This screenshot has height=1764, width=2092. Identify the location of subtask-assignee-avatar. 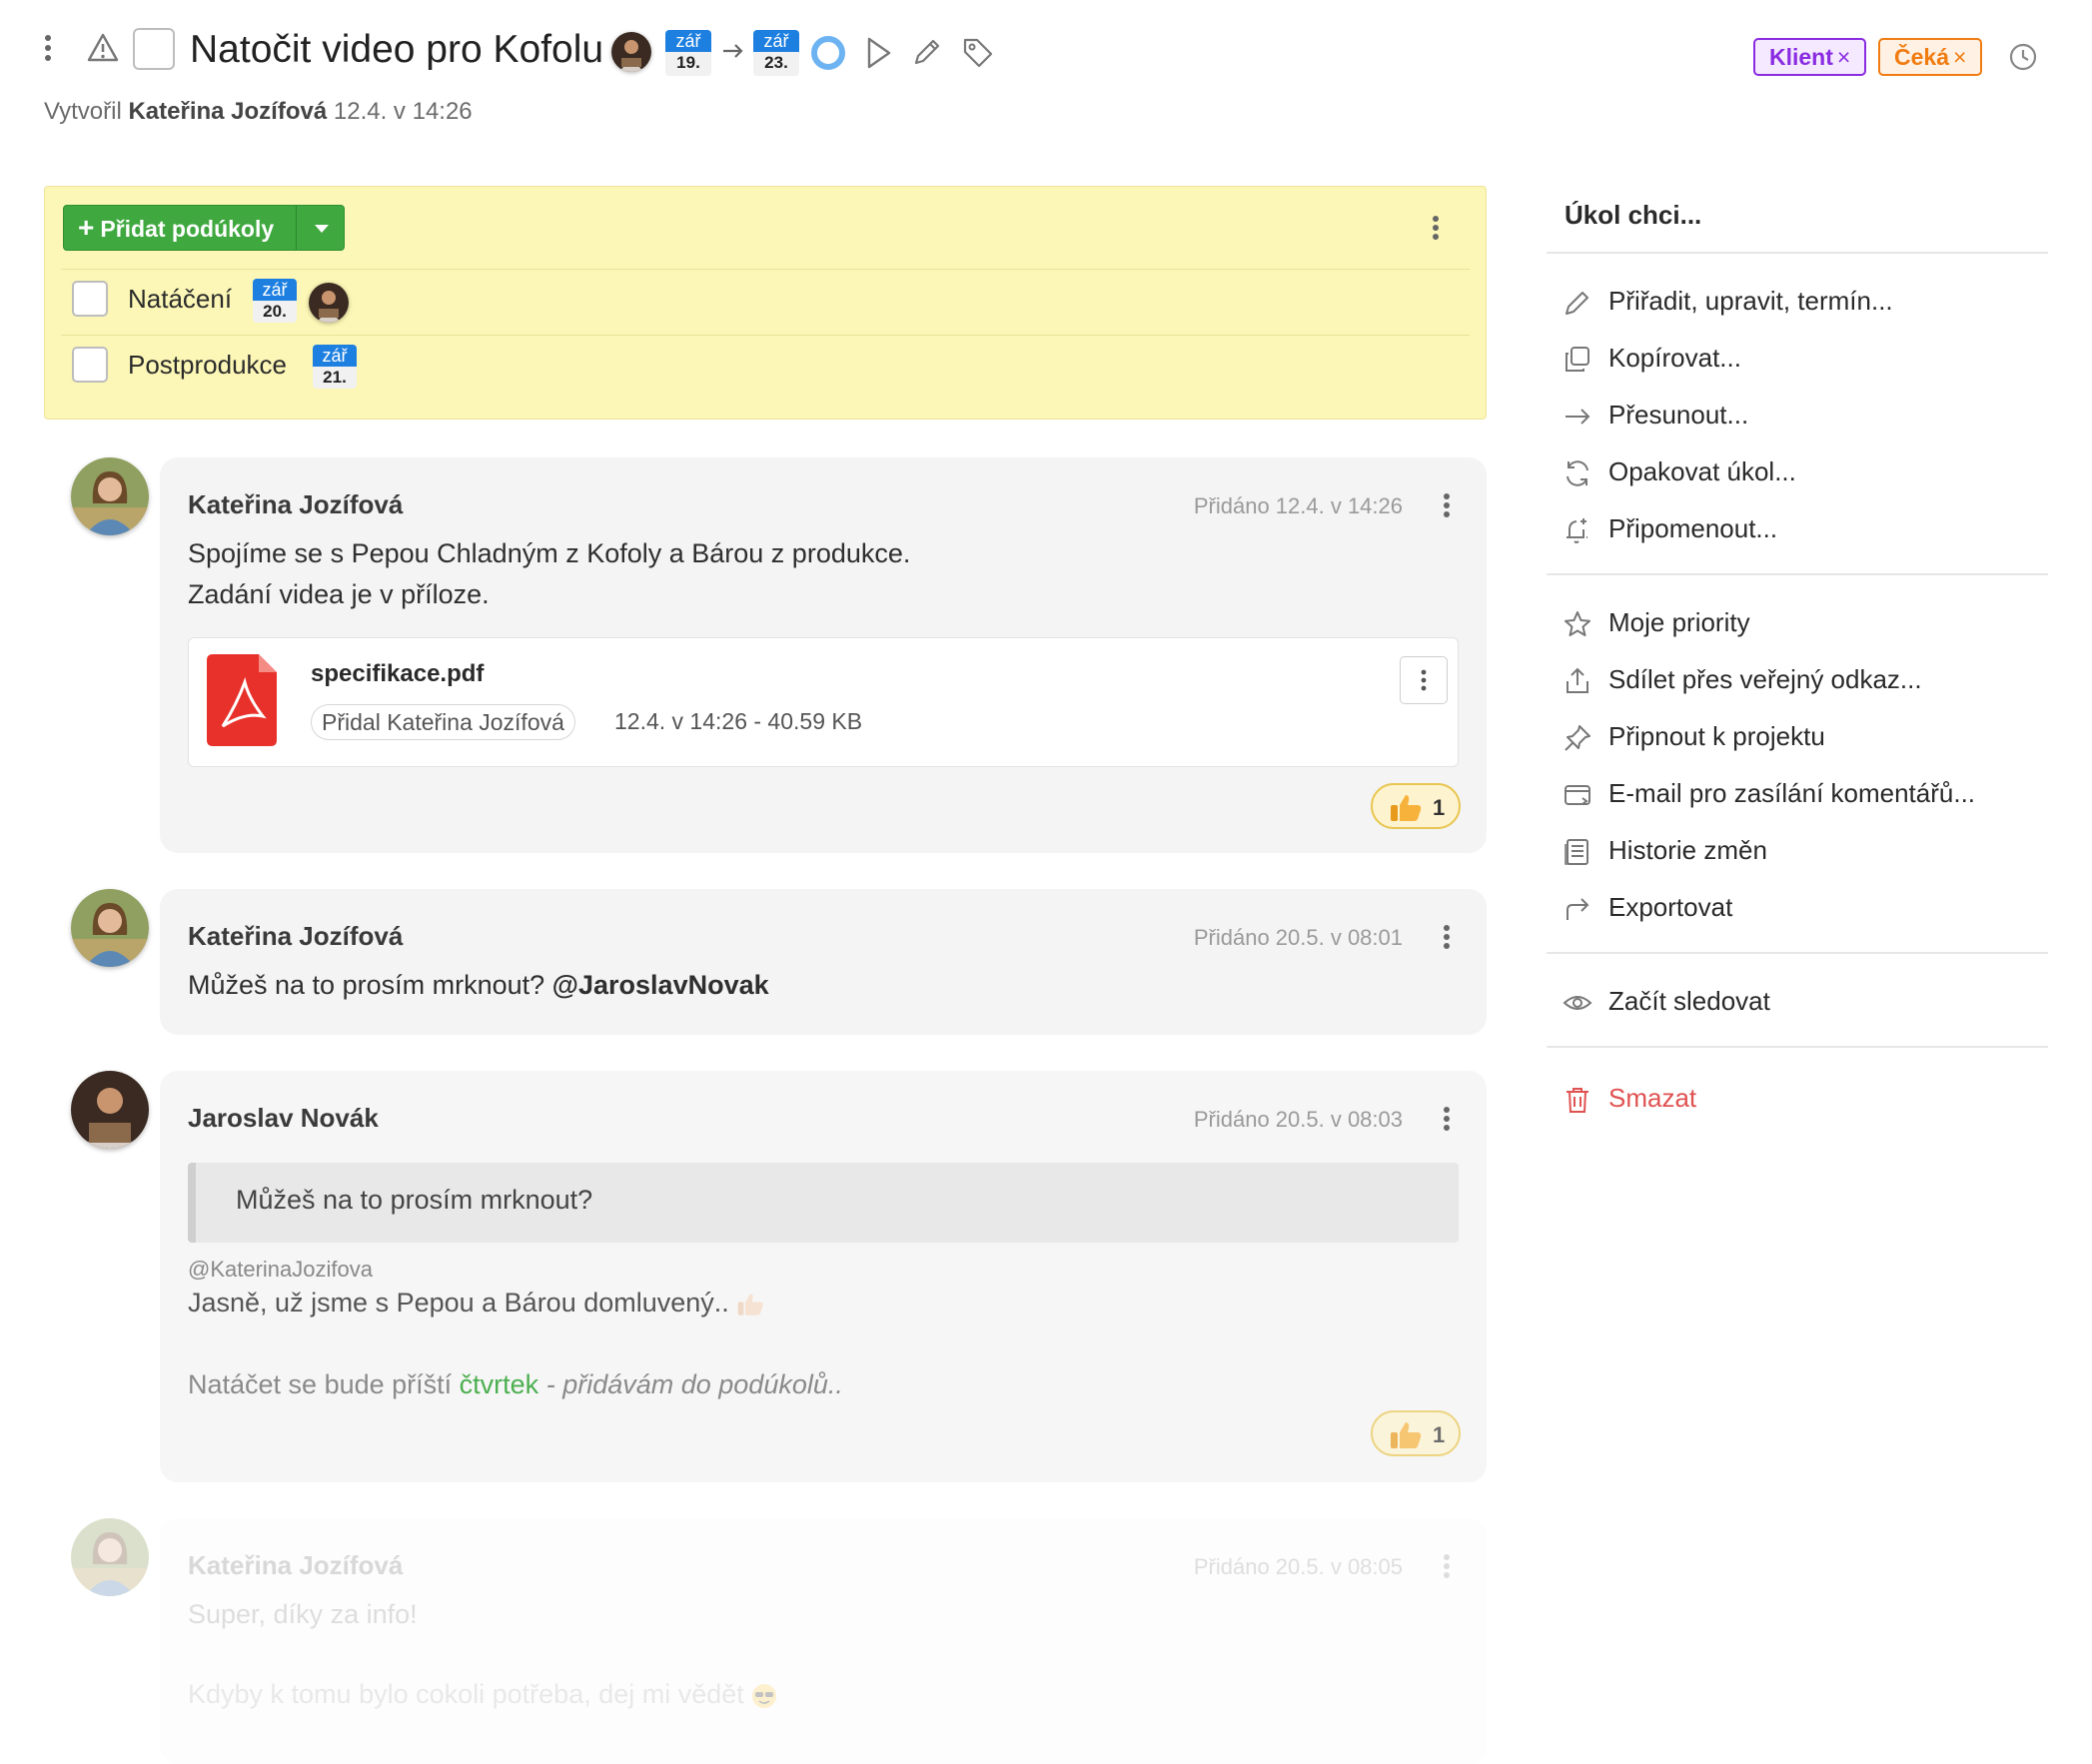
(329, 303).